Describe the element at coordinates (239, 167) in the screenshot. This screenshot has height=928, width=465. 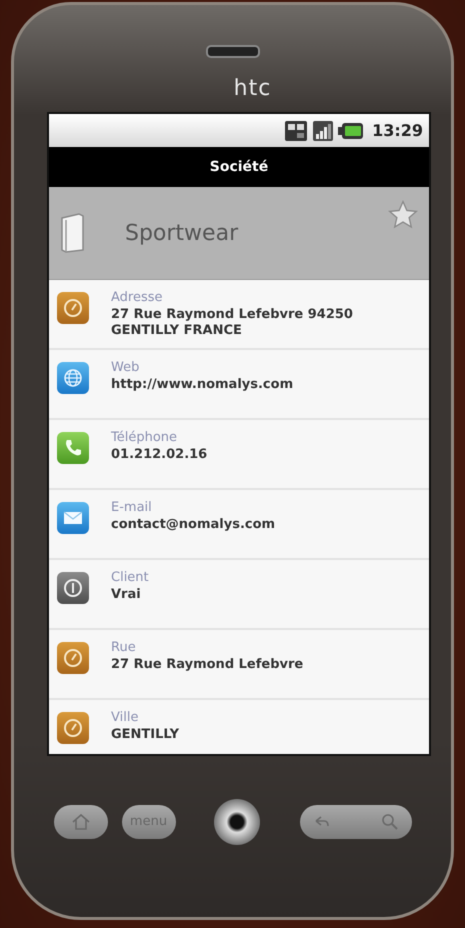
I see `screen-title: Société` at that location.